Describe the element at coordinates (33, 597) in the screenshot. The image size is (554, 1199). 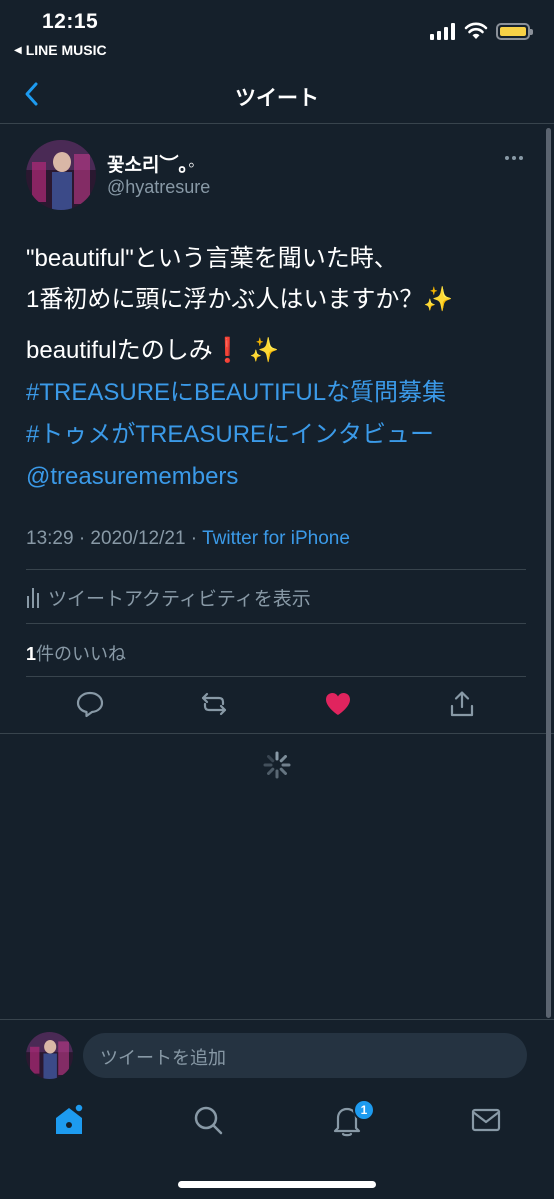
I see `activity-chart-icon` at that location.